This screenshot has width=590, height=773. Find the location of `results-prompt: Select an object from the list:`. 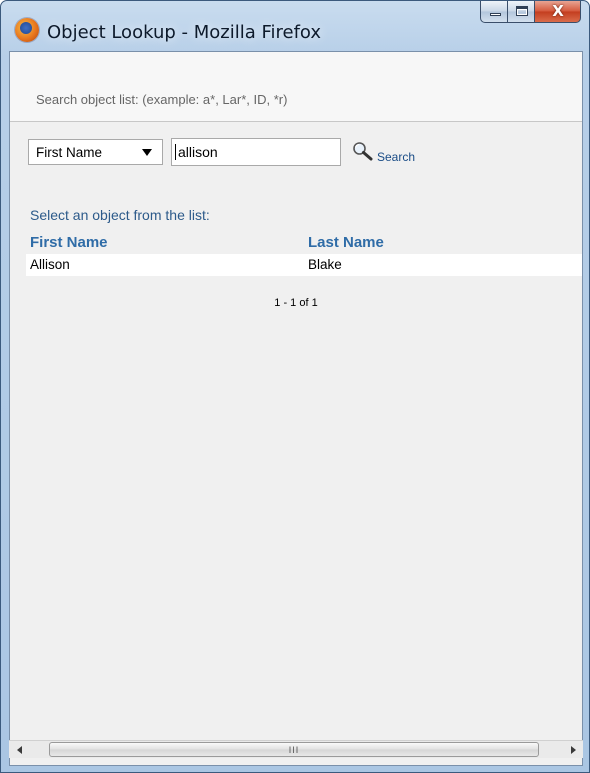

results-prompt: Select an object from the list: is located at coordinates (120, 215).